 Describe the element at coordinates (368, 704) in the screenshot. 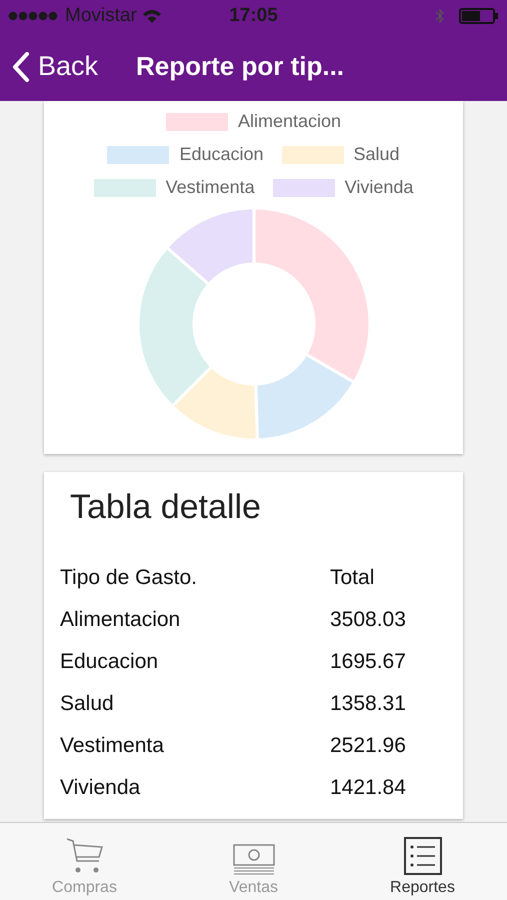

I see `table-cell: 1358.31` at that location.